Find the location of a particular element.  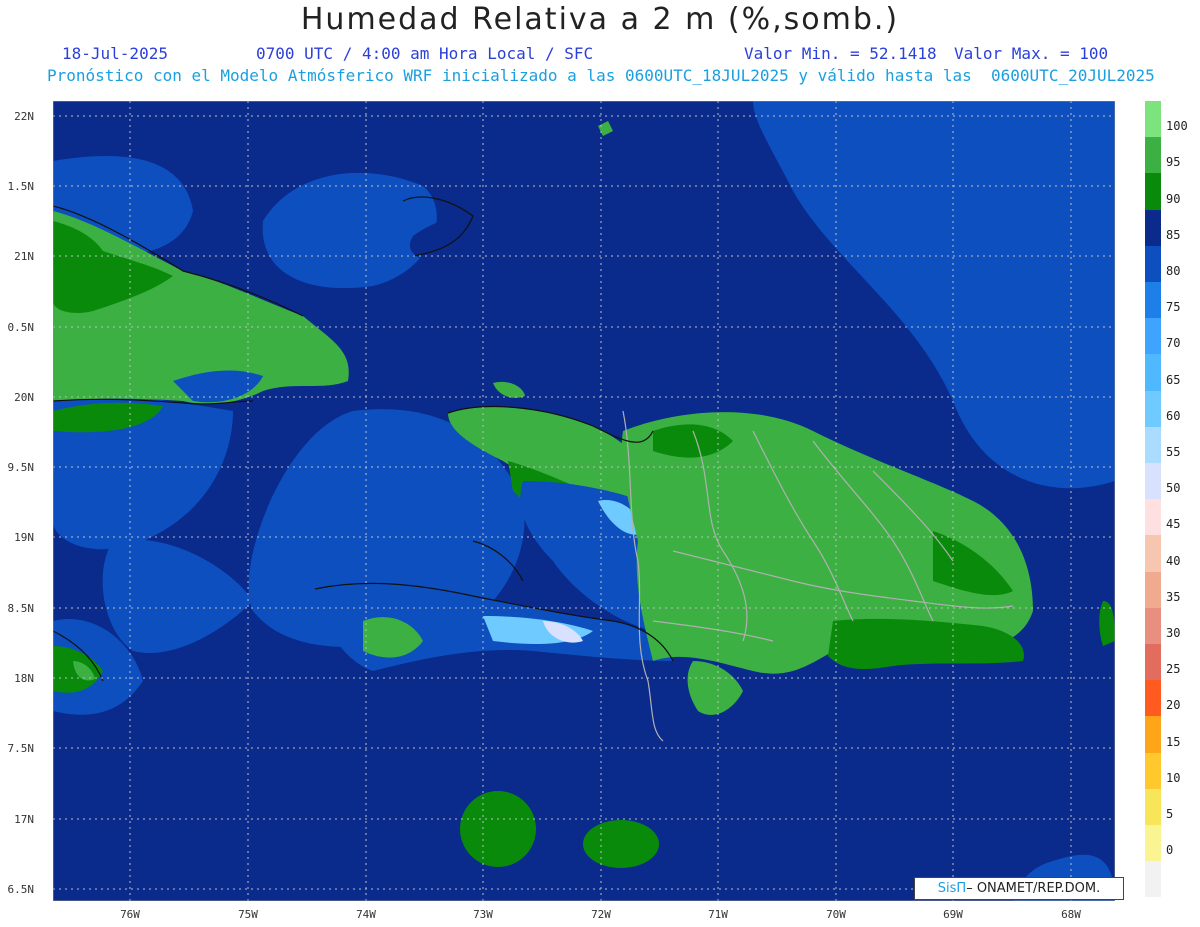

forecast-time: 0700 UTC / 4:00 am Hora Local / SFC is located at coordinates (425, 53).